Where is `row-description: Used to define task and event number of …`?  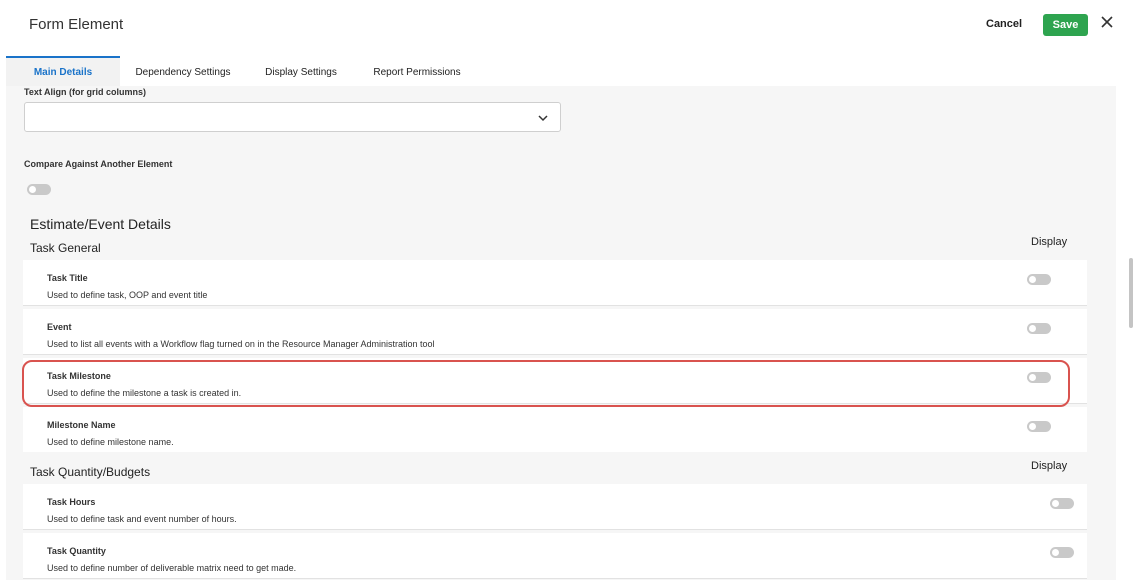 row-description: Used to define task and event number of … is located at coordinates (142, 519).